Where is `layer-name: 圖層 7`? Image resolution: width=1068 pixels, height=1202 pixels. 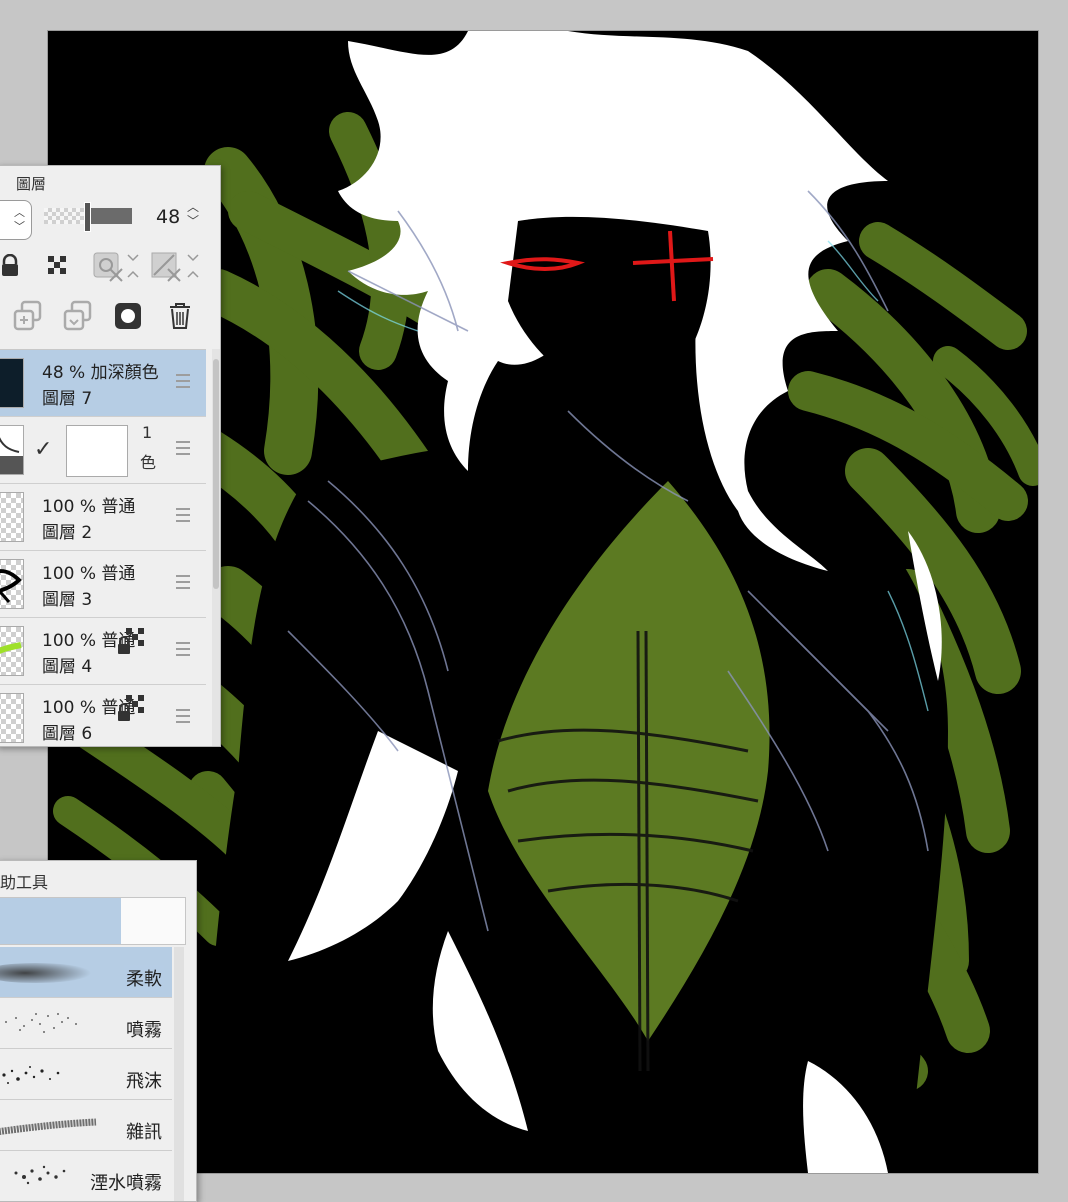
layer-name: 圖層 7 is located at coordinates (67, 399).